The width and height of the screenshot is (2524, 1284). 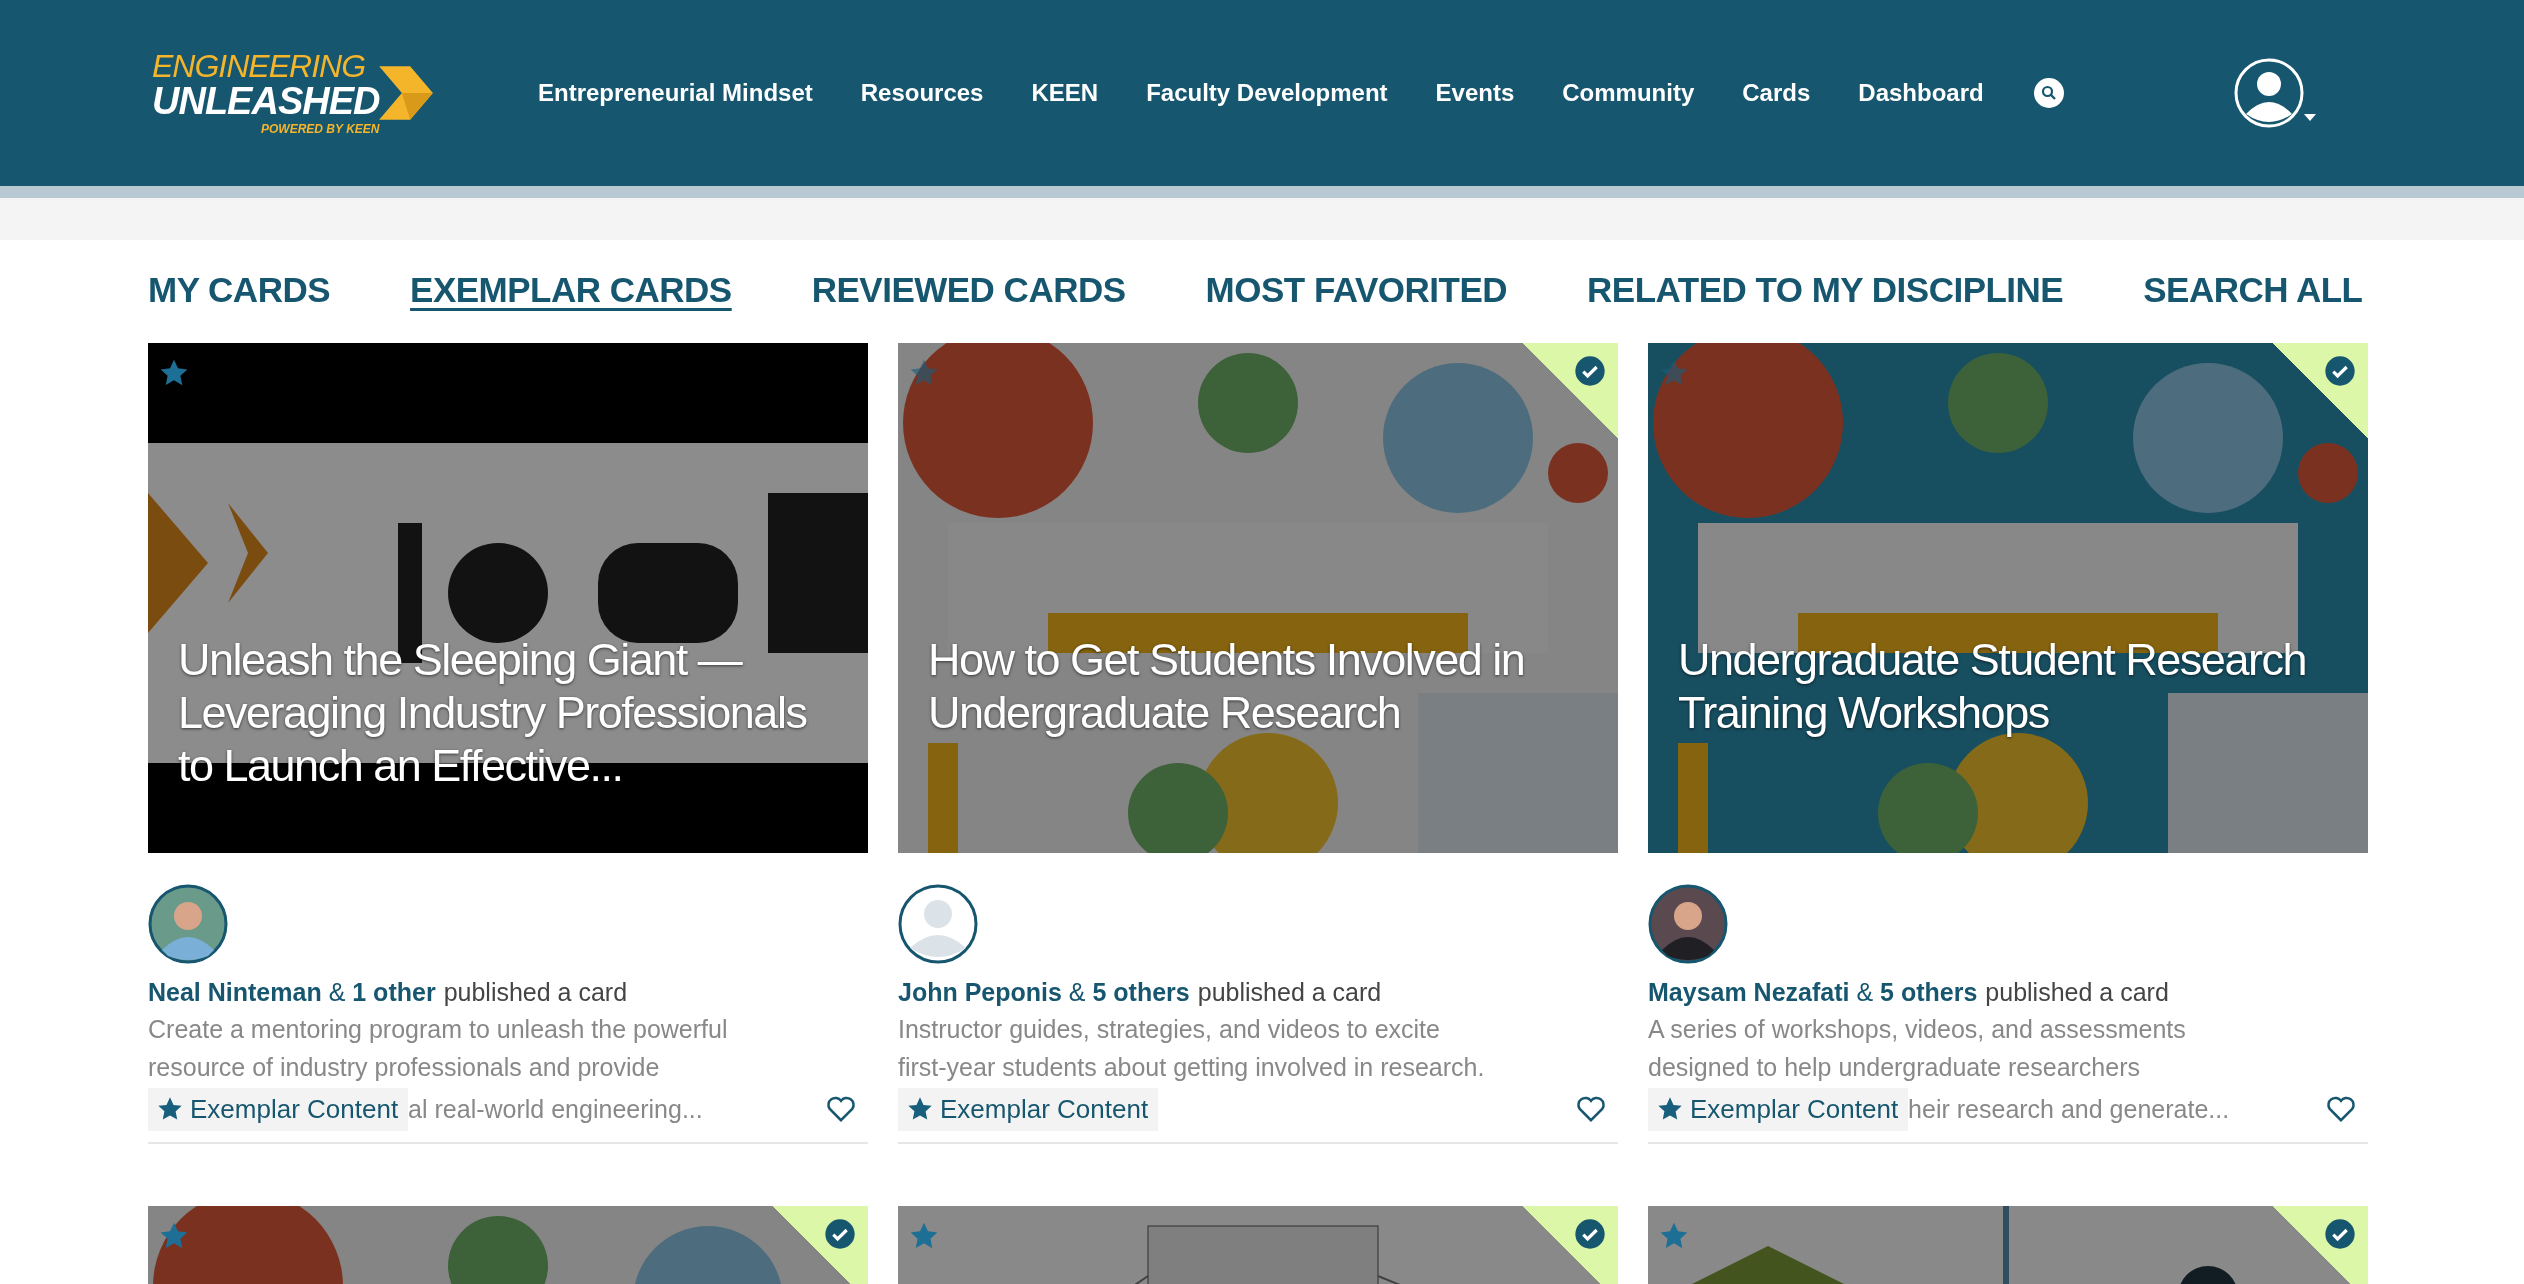 What do you see at coordinates (571, 290) in the screenshot?
I see `tab: EXEMPLAR CARDS` at bounding box center [571, 290].